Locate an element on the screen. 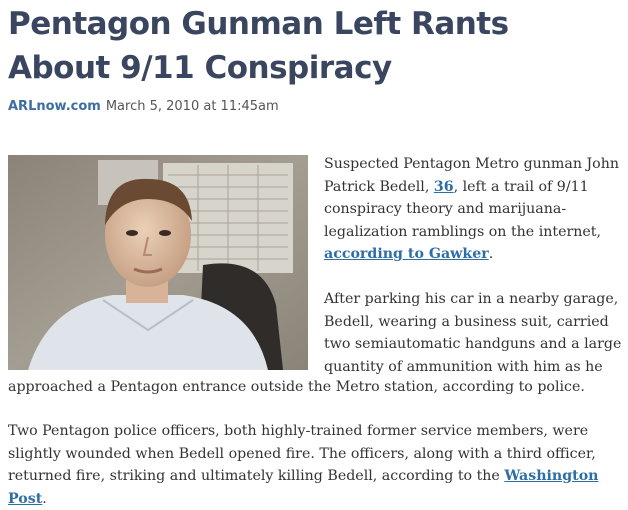  gawker-link: according to Gawker is located at coordinates (406, 254).